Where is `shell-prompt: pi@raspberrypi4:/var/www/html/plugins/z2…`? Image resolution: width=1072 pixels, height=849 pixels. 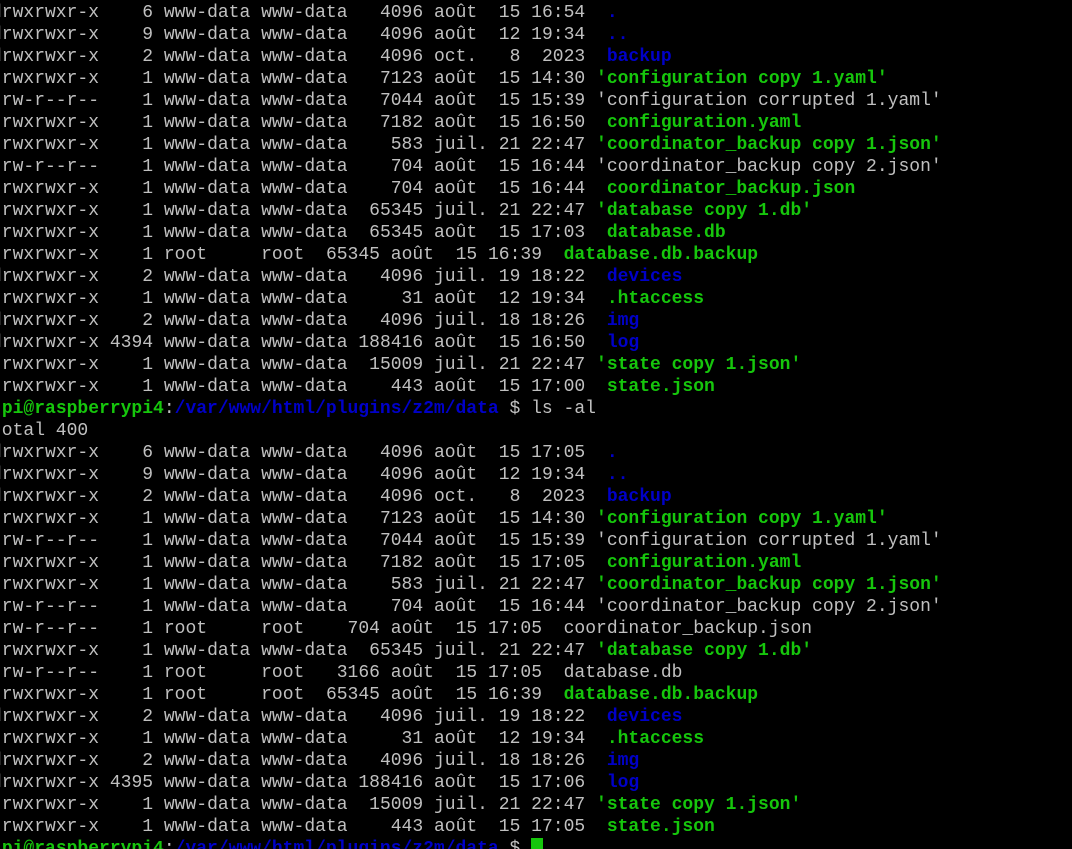 shell-prompt: pi@raspberrypi4:/var/www/html/plugins/z2… is located at coordinates (471, 843).